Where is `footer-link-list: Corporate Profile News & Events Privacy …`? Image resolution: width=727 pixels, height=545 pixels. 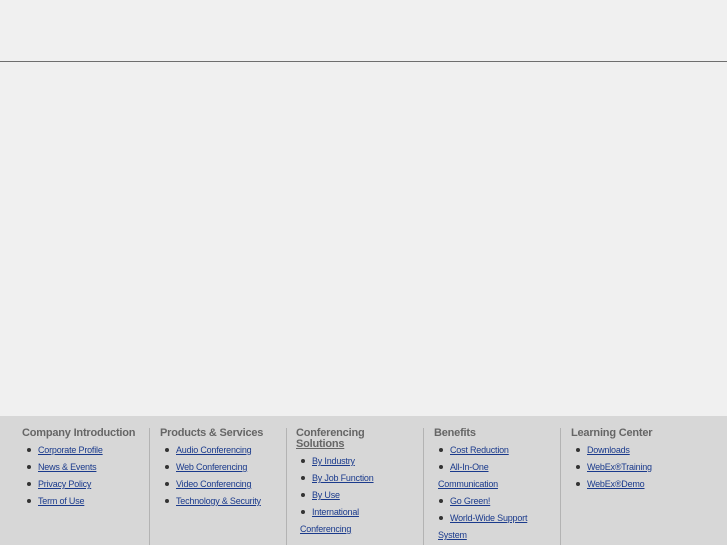 footer-link-list: Corporate Profile News & Events Privacy … is located at coordinates (84, 476).